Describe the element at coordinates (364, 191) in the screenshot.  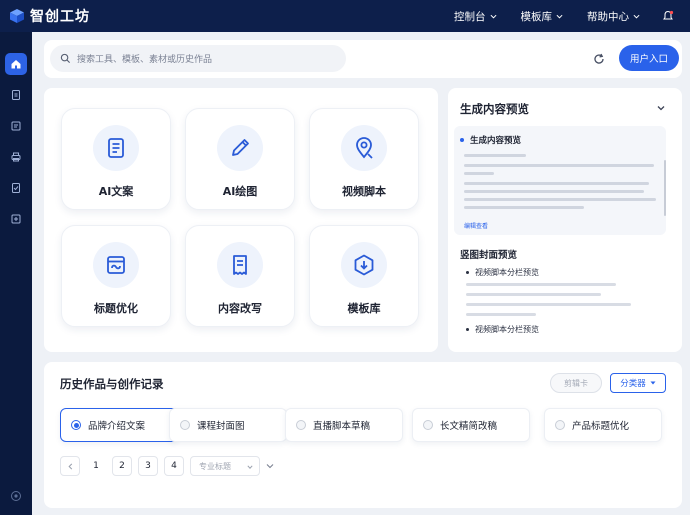
I see `tool-label: 视频脚本` at that location.